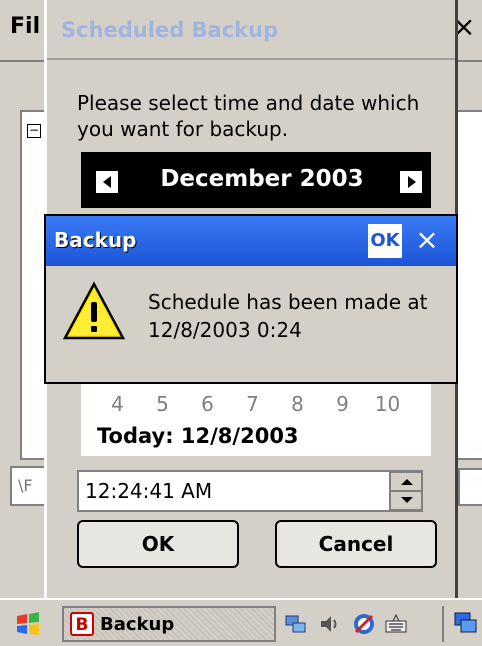  What do you see at coordinates (256, 420) in the screenshot?
I see `calendar-grid: 4 5 6 7 8 9 10 Today: 12/8/2003` at bounding box center [256, 420].